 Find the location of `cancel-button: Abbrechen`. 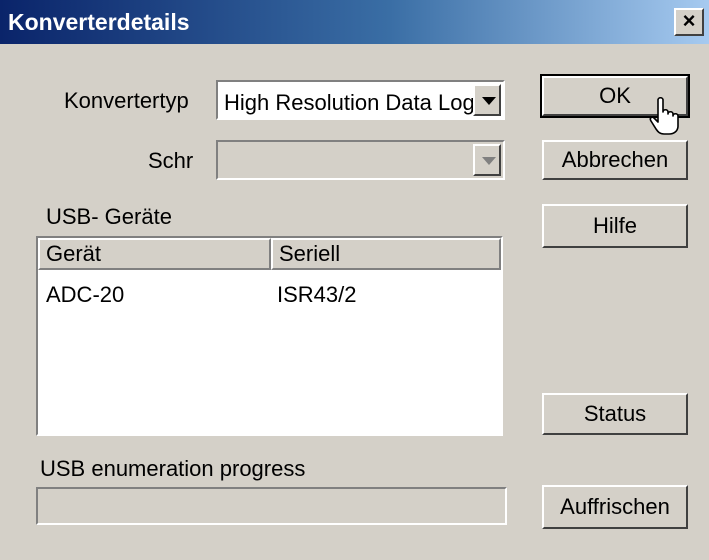

cancel-button: Abbrechen is located at coordinates (615, 160).